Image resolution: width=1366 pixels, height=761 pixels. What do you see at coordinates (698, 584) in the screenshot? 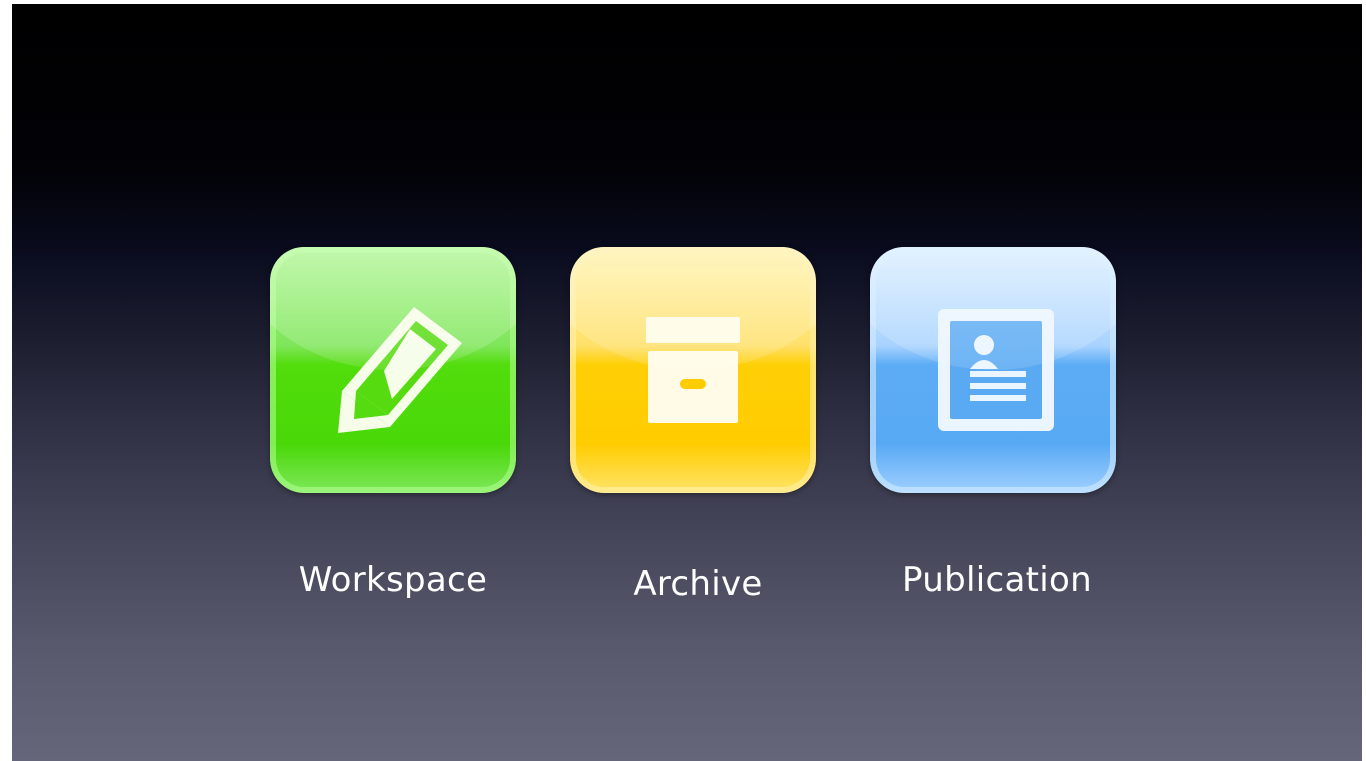
I see `archive-label: Archive` at bounding box center [698, 584].